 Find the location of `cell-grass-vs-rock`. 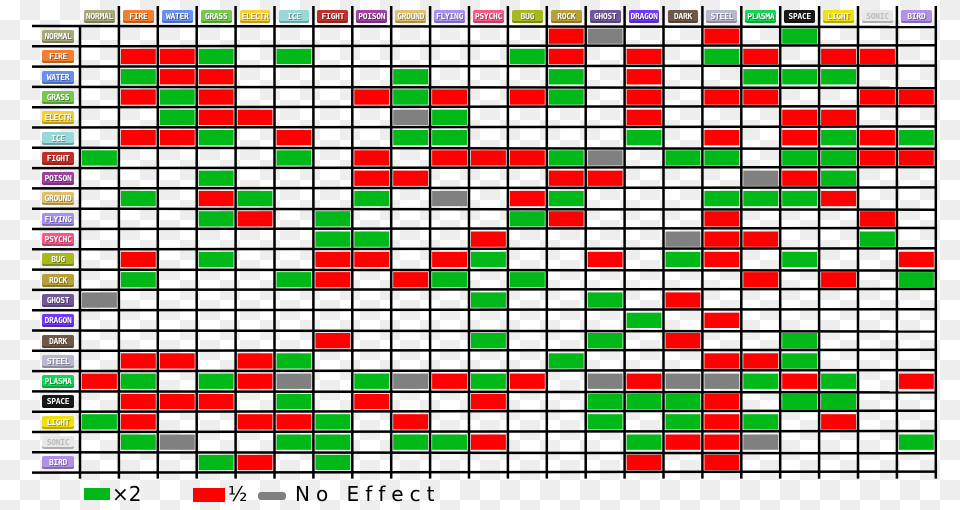

cell-grass-vs-rock is located at coordinates (566, 97).